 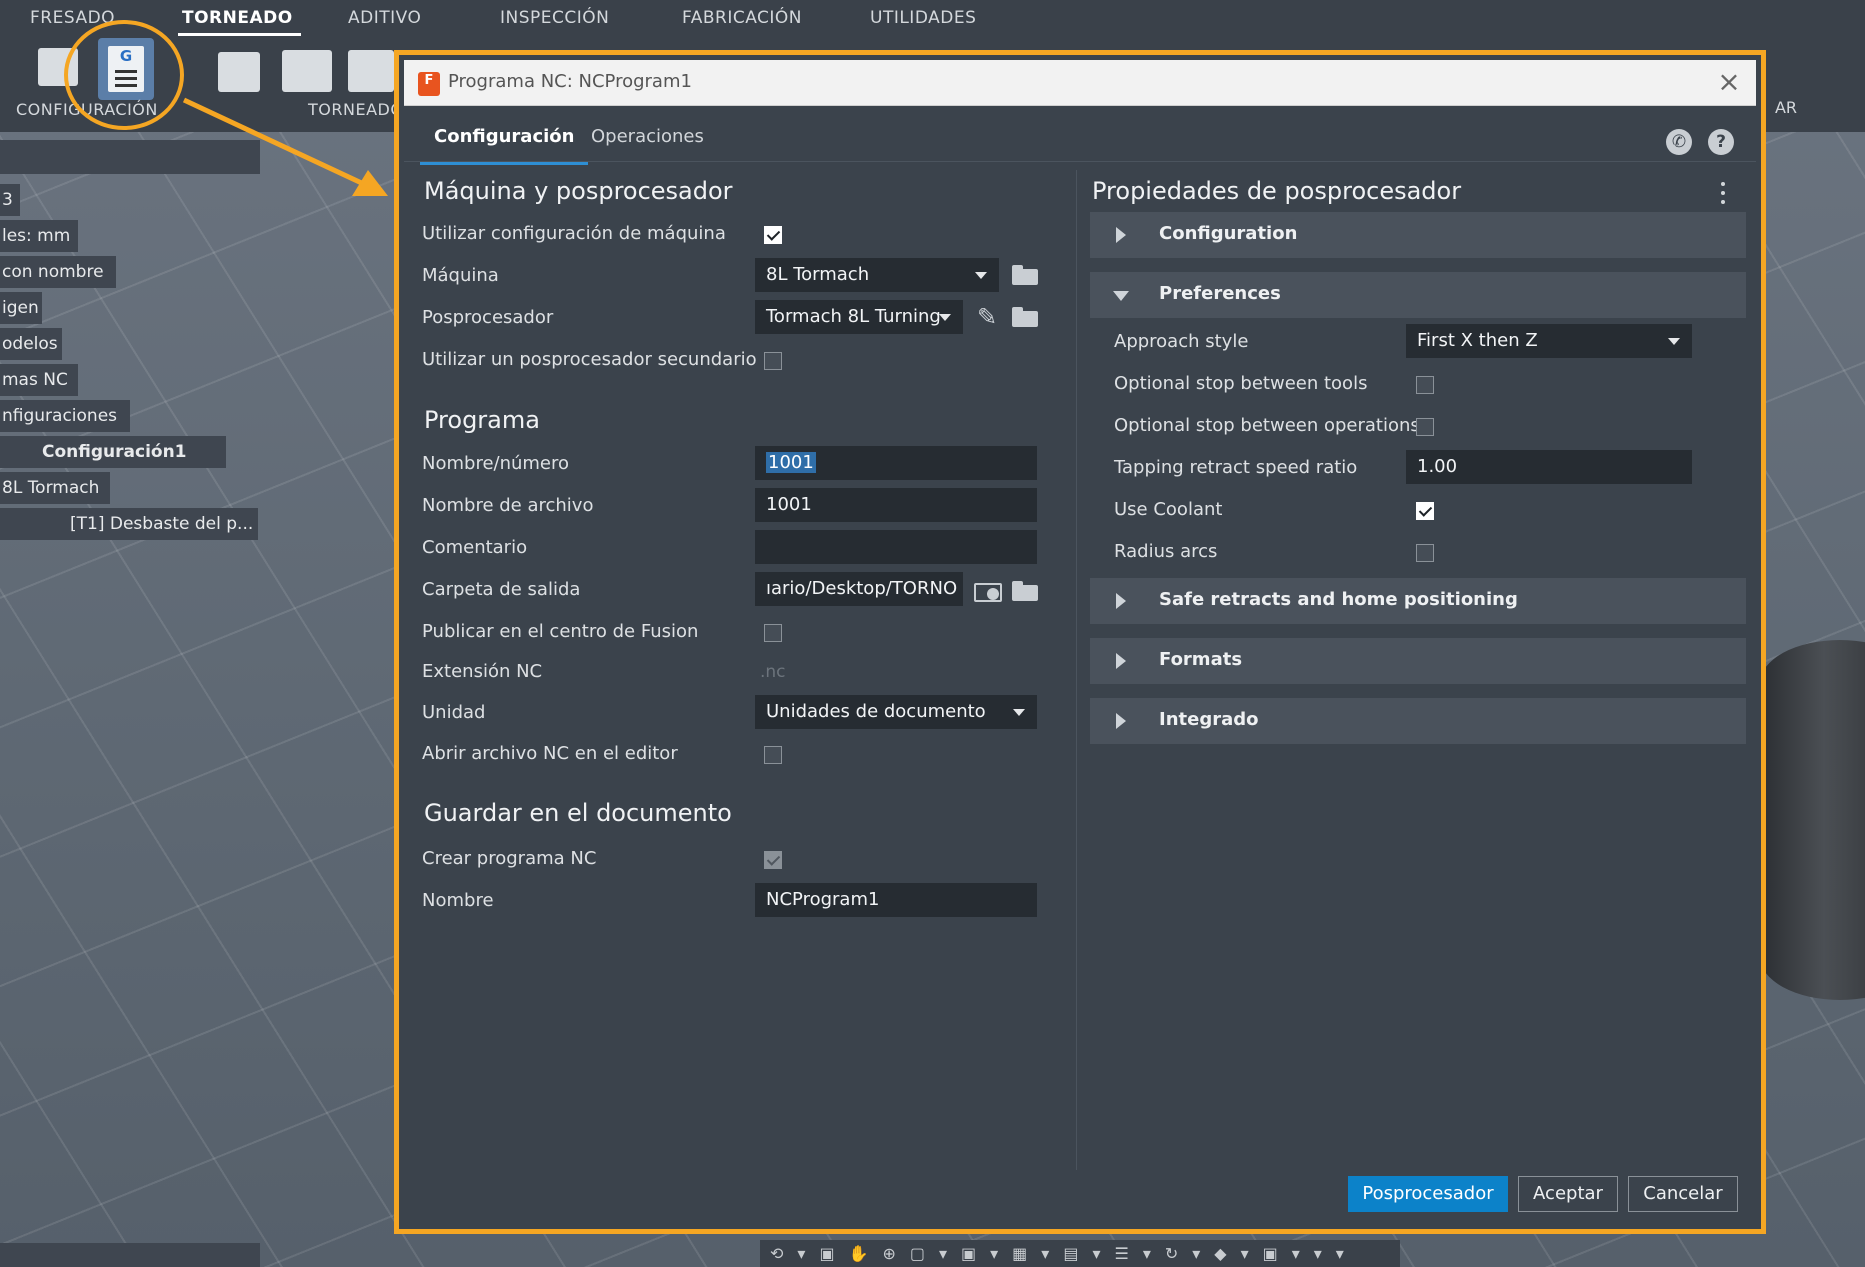 I want to click on output-folder-input: ıario/Desktop/TORNO, so click(x=859, y=589).